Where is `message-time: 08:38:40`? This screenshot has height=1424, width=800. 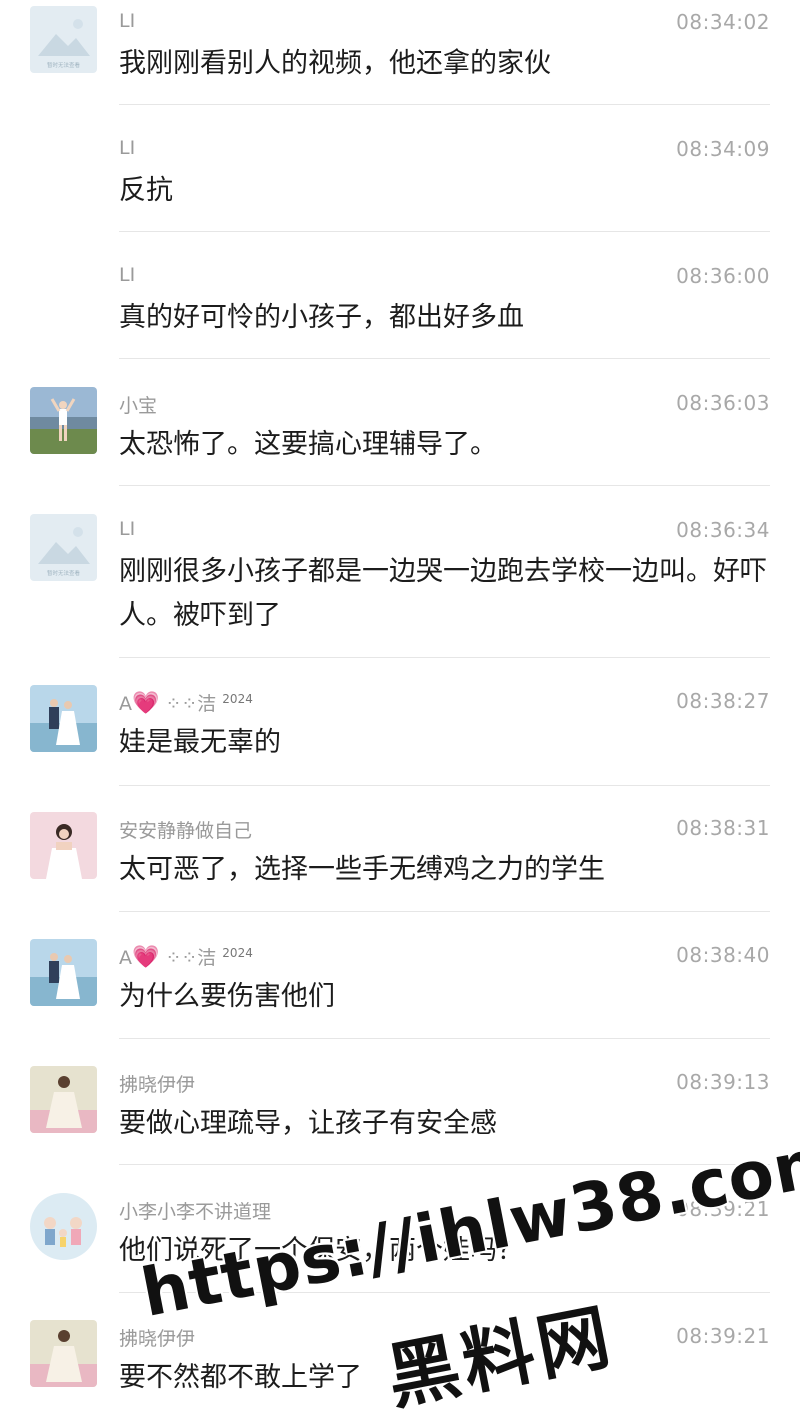
message-time: 08:38:40 is located at coordinates (723, 955).